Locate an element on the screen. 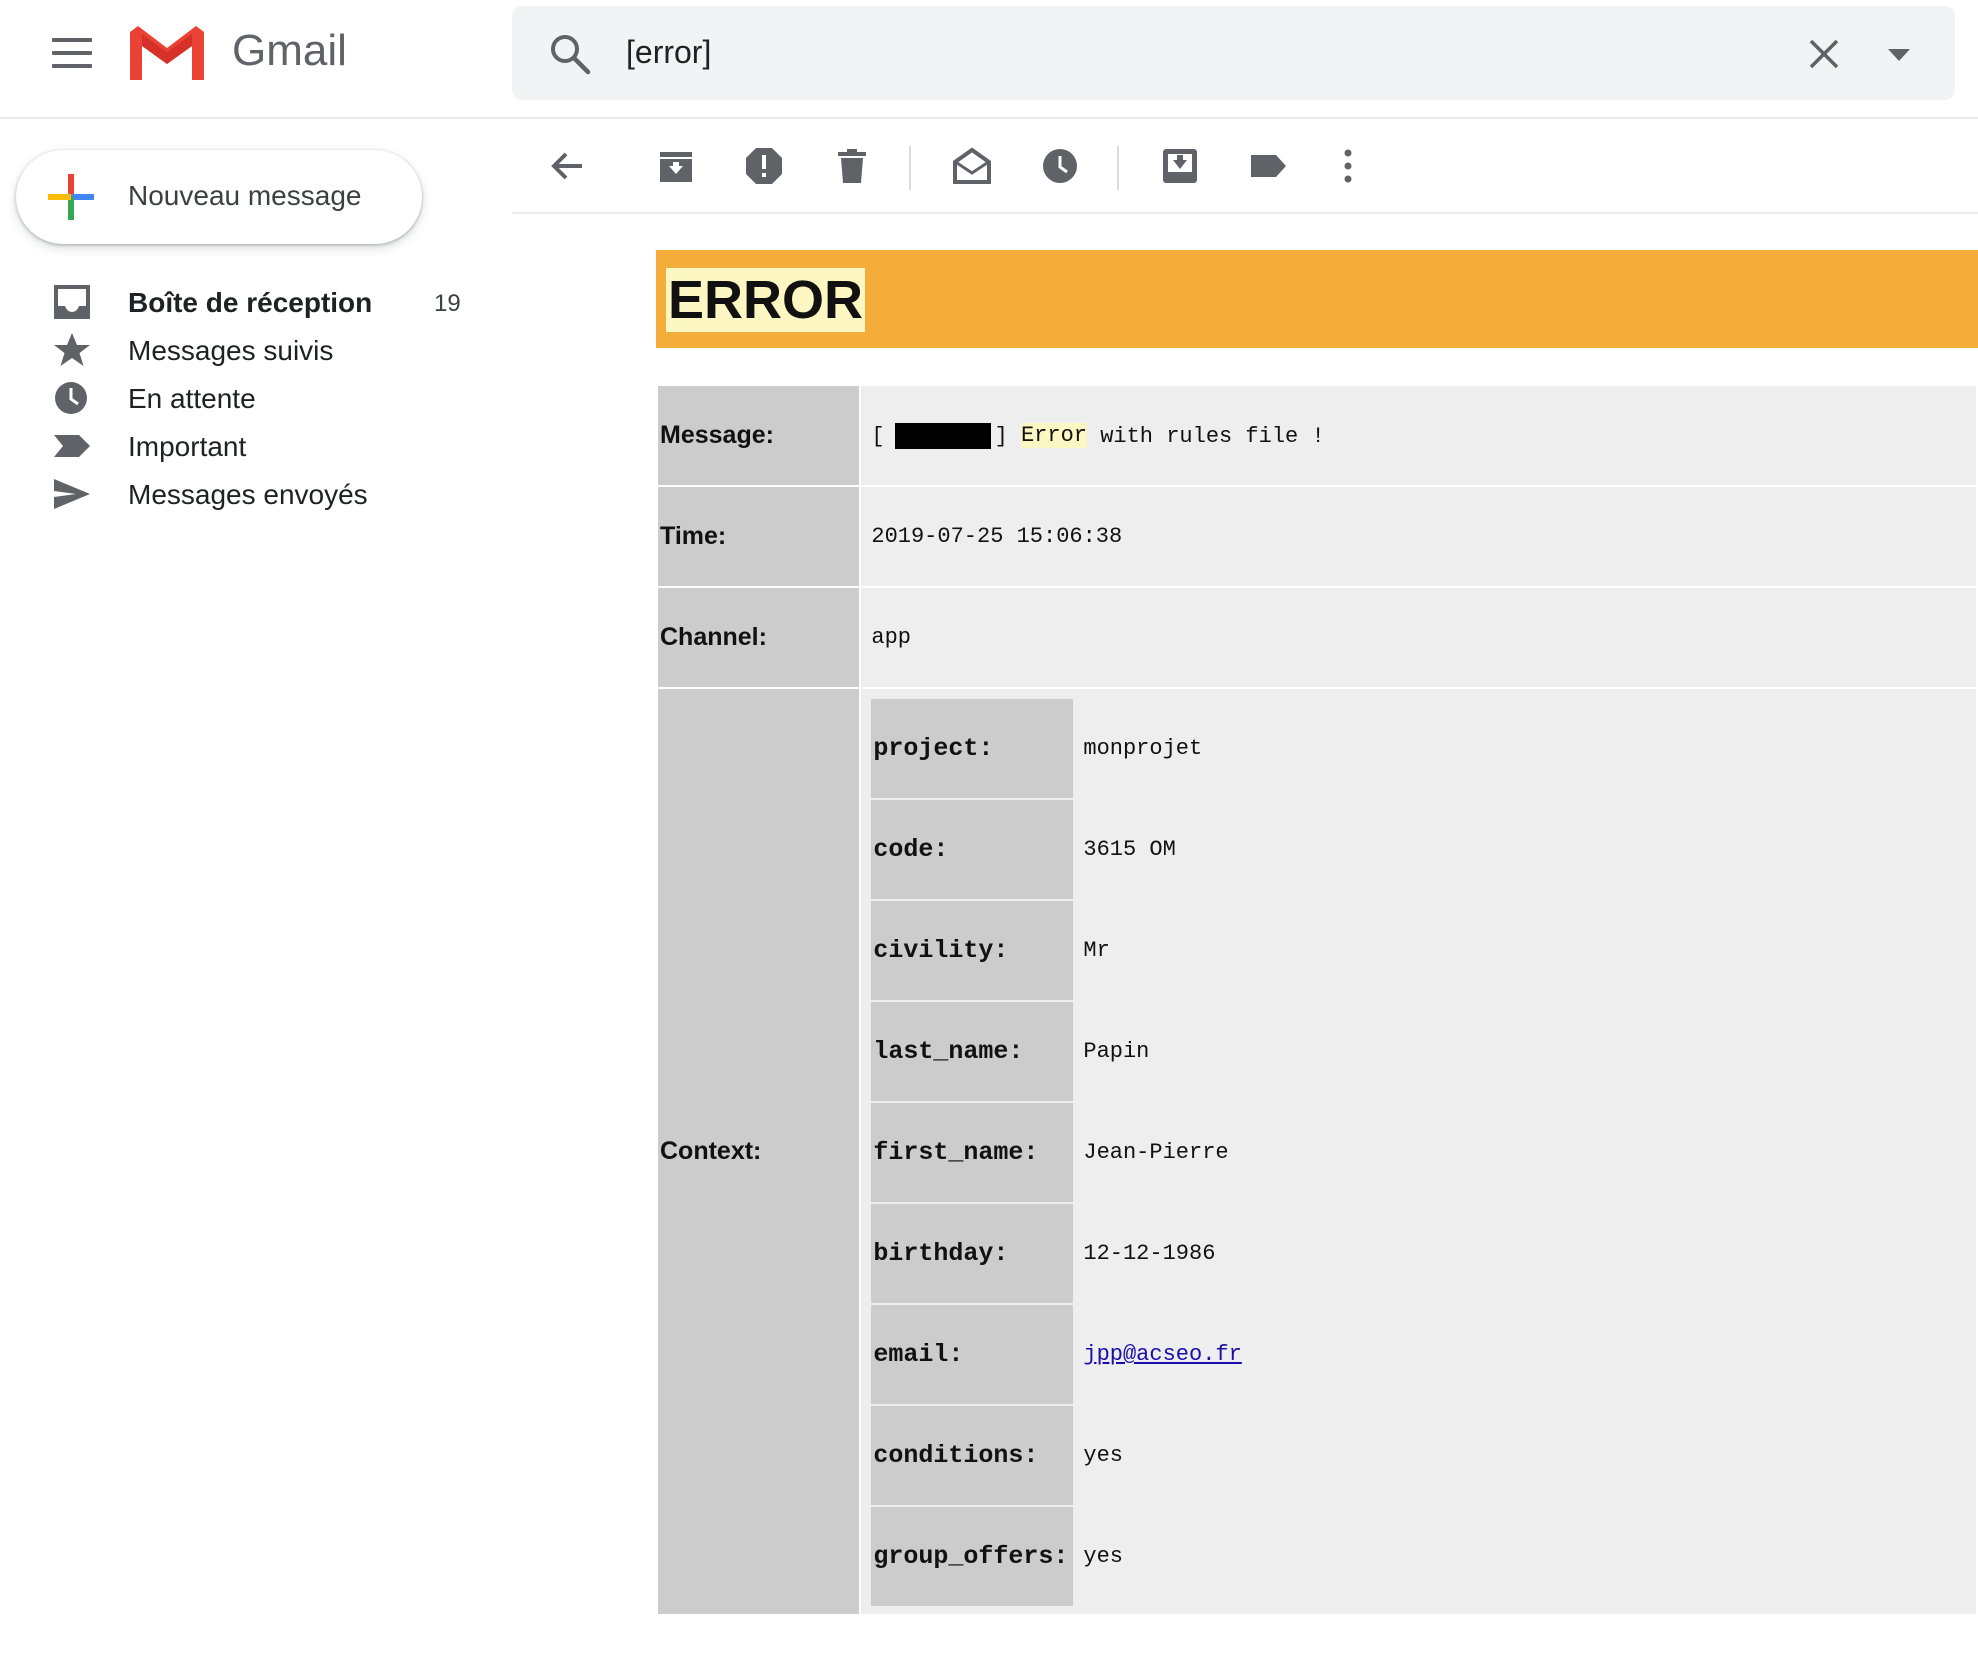 The height and width of the screenshot is (1658, 1978). sidebar-item-label: Messages envoyés is located at coordinates (248, 494).